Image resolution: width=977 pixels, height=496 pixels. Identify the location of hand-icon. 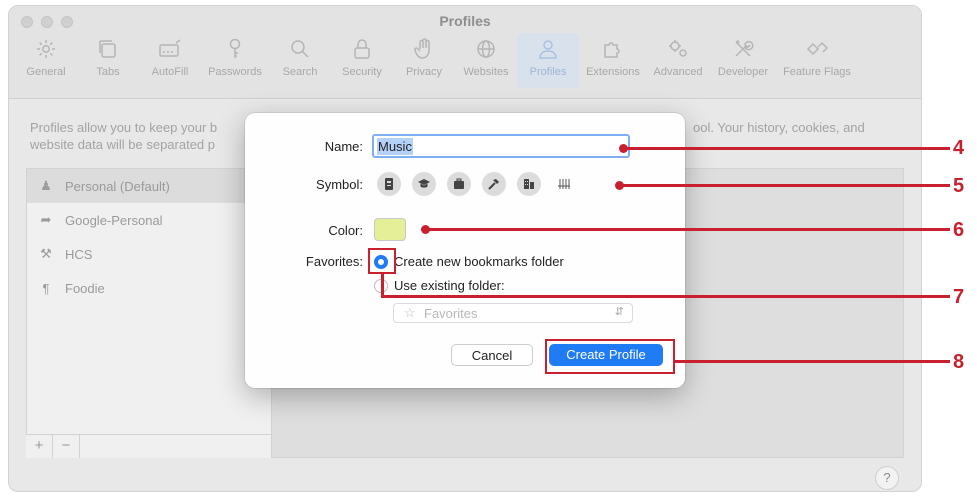
(422, 48).